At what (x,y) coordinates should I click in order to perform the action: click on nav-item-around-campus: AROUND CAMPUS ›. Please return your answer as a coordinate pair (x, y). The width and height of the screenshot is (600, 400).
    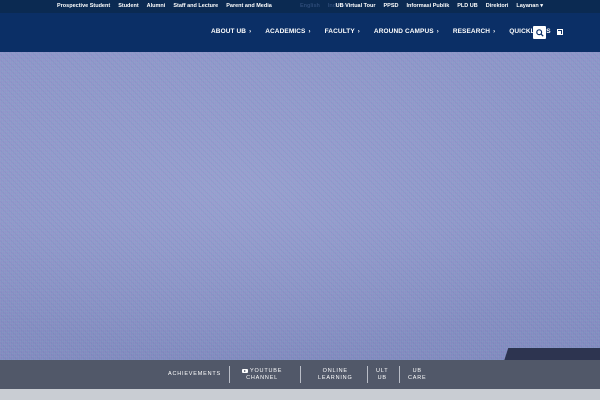
    Looking at the image, I should click on (406, 31).